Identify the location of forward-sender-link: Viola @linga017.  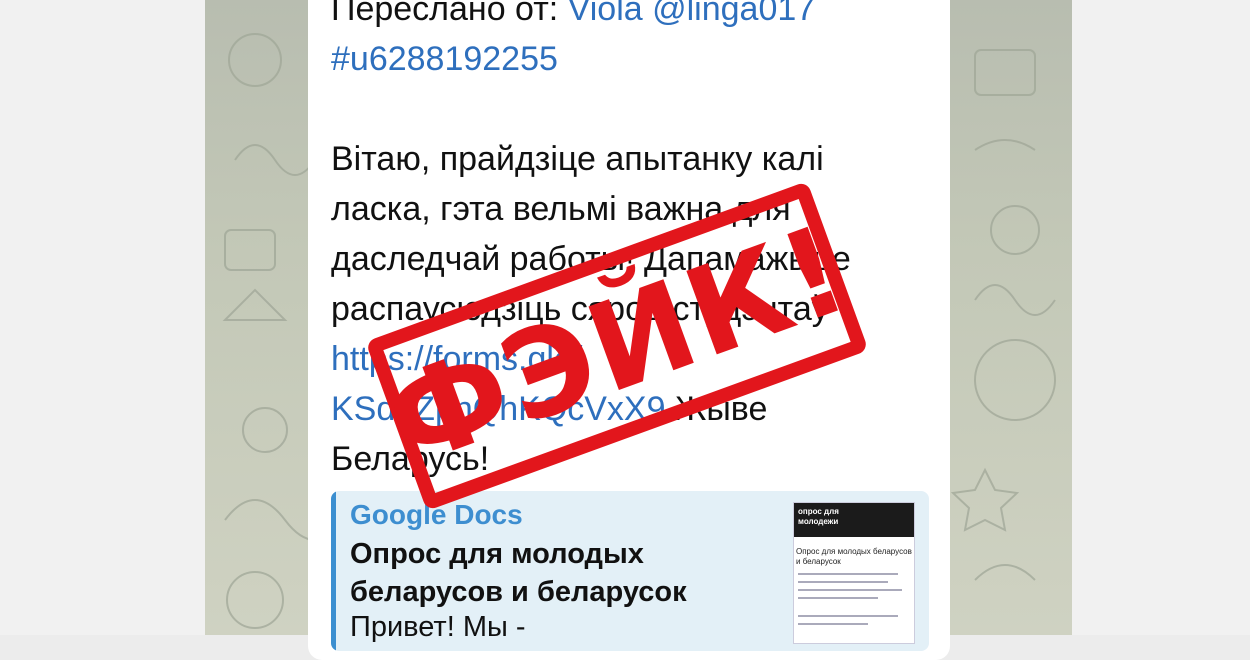
(692, 14).